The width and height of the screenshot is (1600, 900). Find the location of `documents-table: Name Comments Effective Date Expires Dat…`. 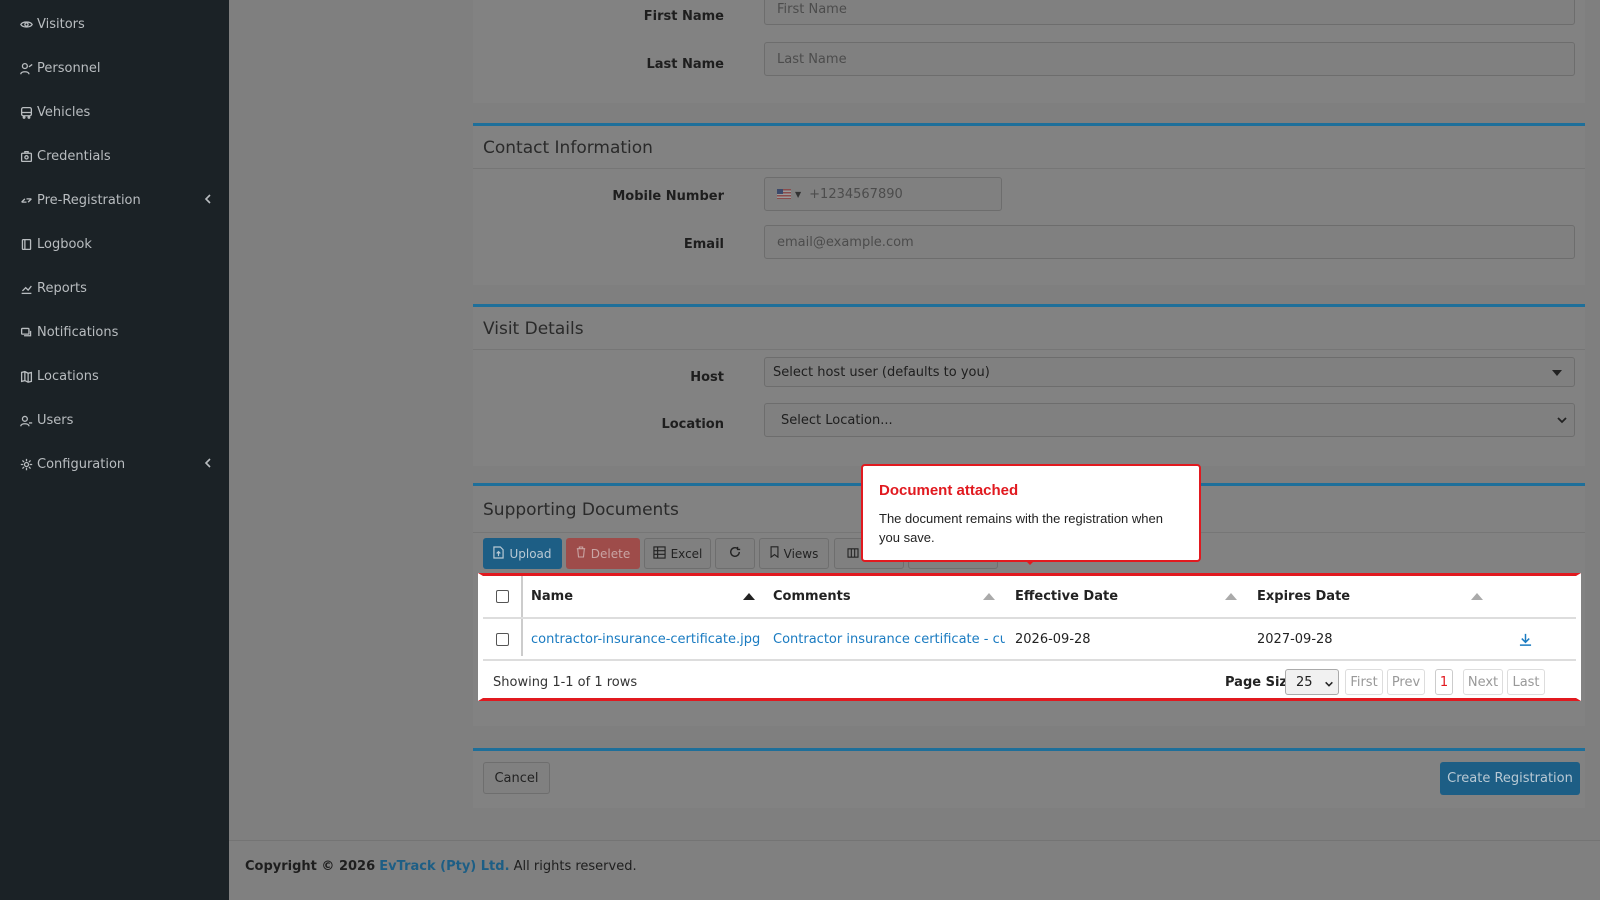

documents-table: Name Comments Effective Date Expires Dat… is located at coordinates (1029, 637).